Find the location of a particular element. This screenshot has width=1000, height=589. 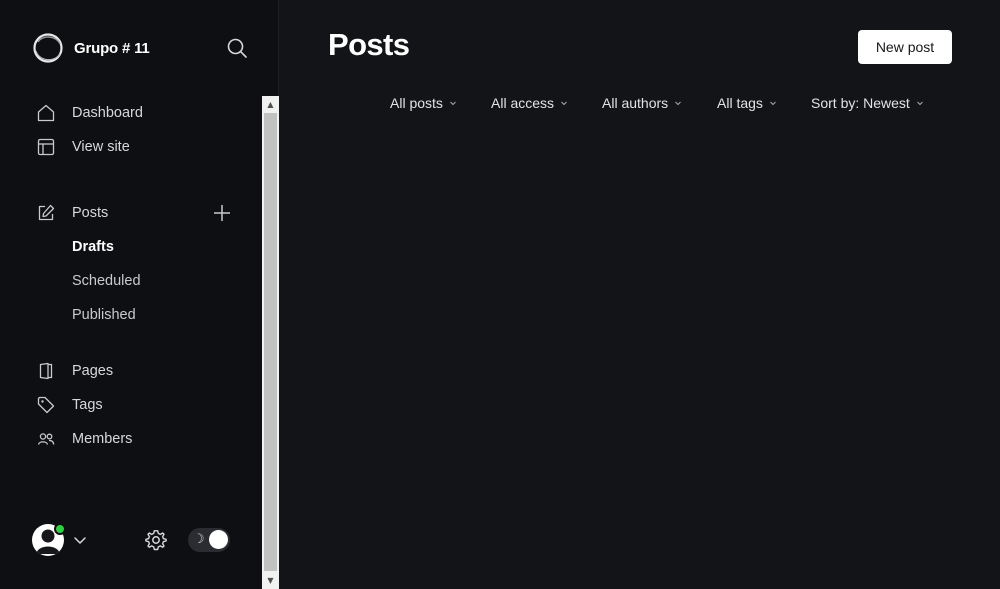

nav-sub-item-drafts: Drafts is located at coordinates (93, 247).